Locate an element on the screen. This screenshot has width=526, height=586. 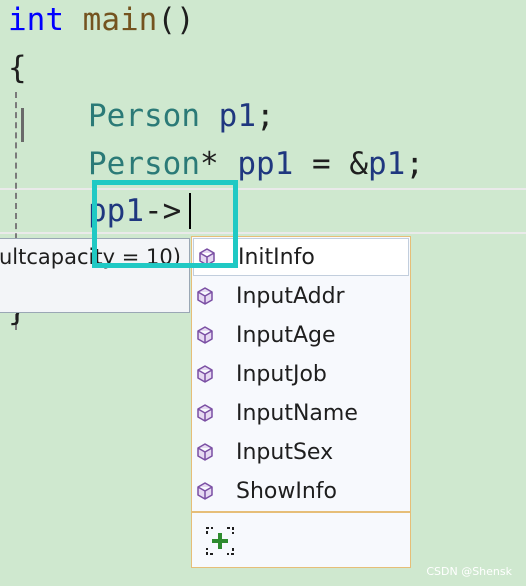
completion-item-label: ShowInfo is located at coordinates (286, 491).